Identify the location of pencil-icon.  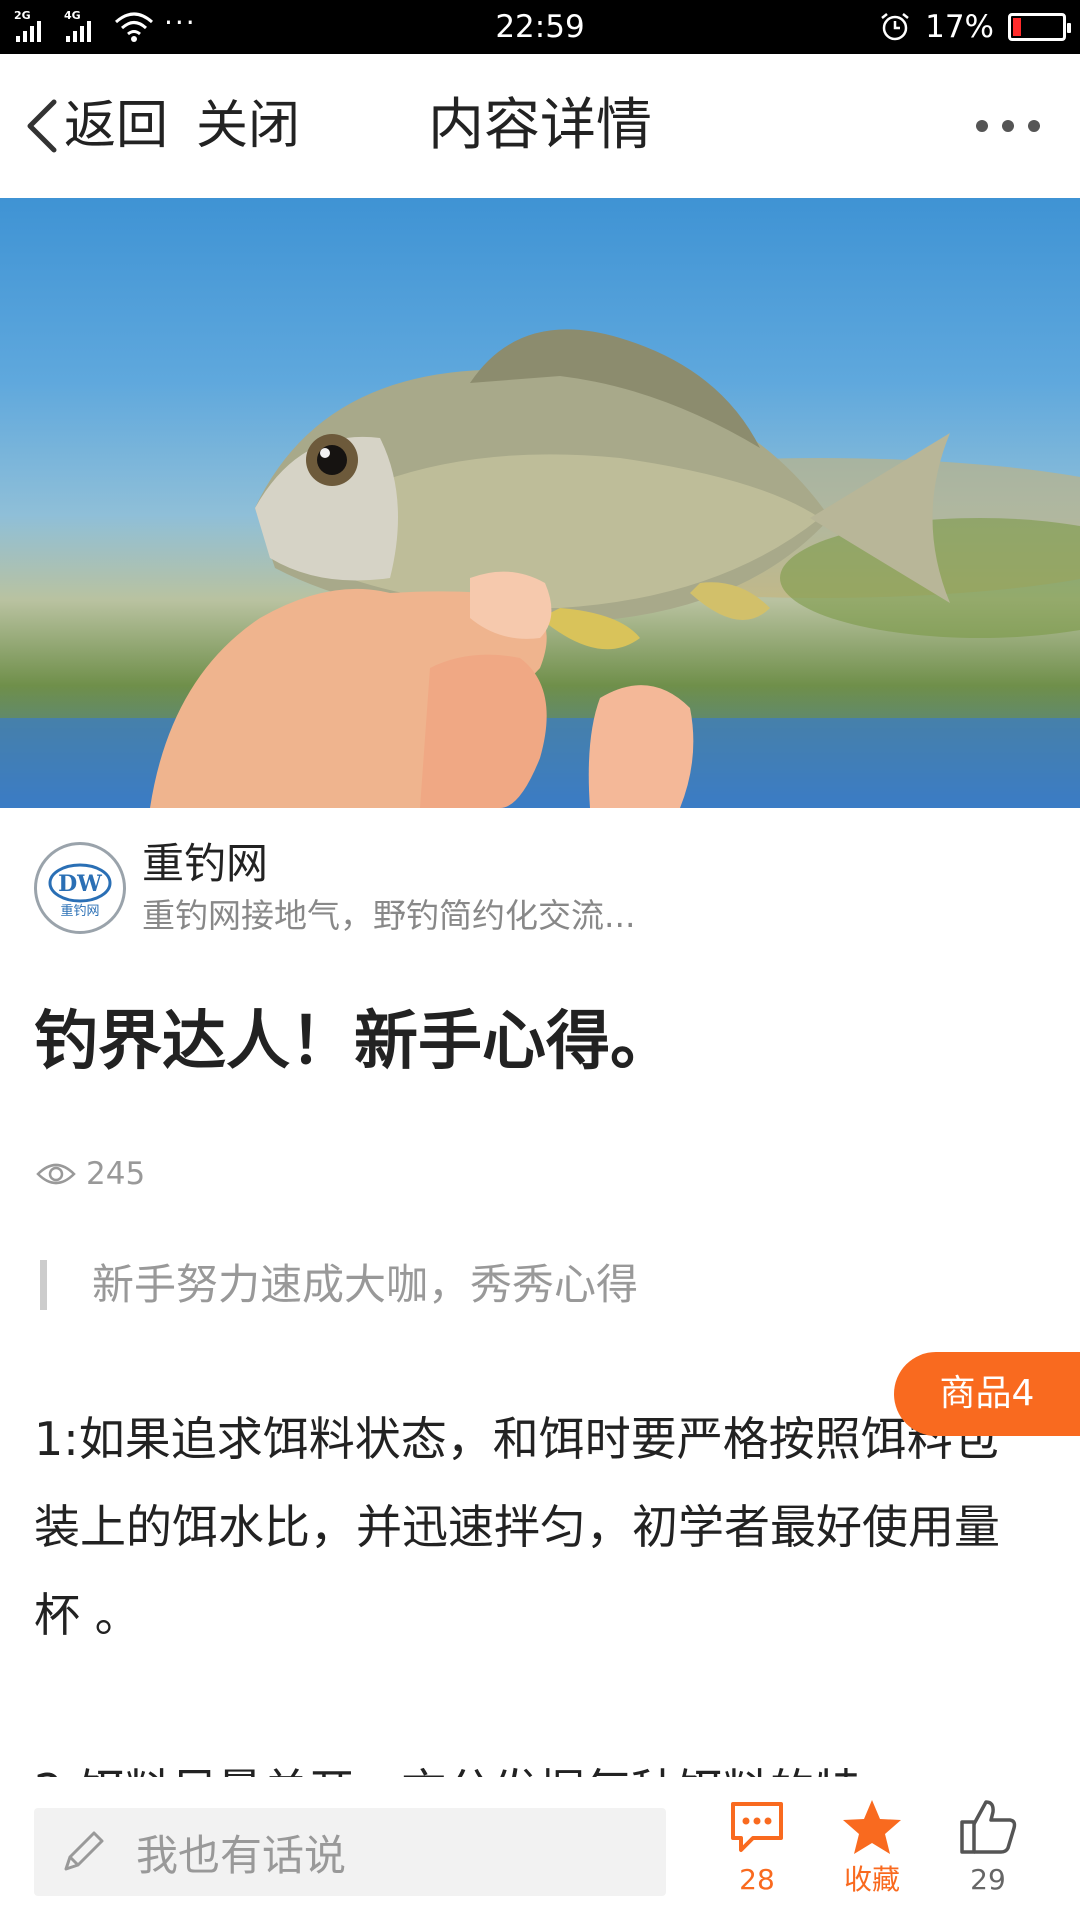
(84, 1851).